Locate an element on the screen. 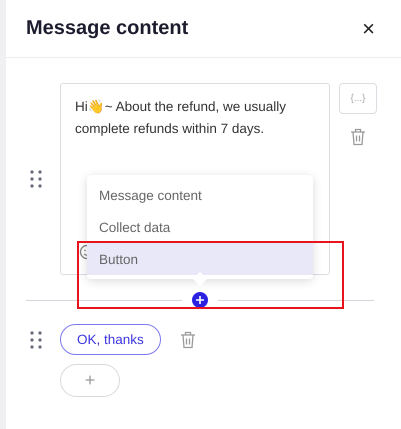 This screenshot has width=401, height=429. quick-reply-button: OK, thanks is located at coordinates (110, 339).